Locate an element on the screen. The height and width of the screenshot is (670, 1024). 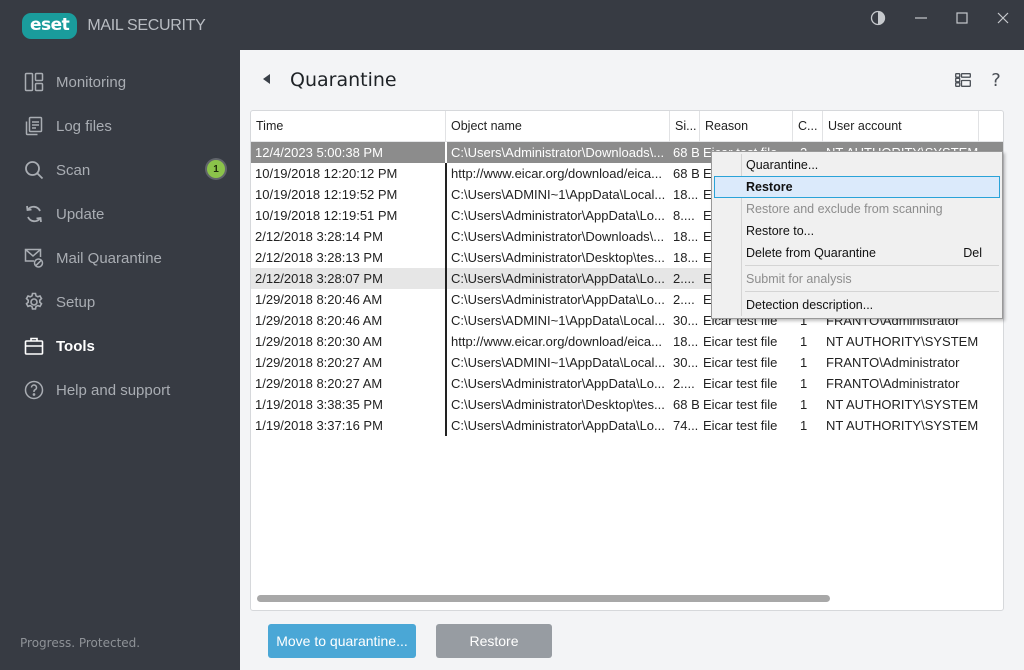
product-name: MAIL SECURITY is located at coordinates (146, 25).